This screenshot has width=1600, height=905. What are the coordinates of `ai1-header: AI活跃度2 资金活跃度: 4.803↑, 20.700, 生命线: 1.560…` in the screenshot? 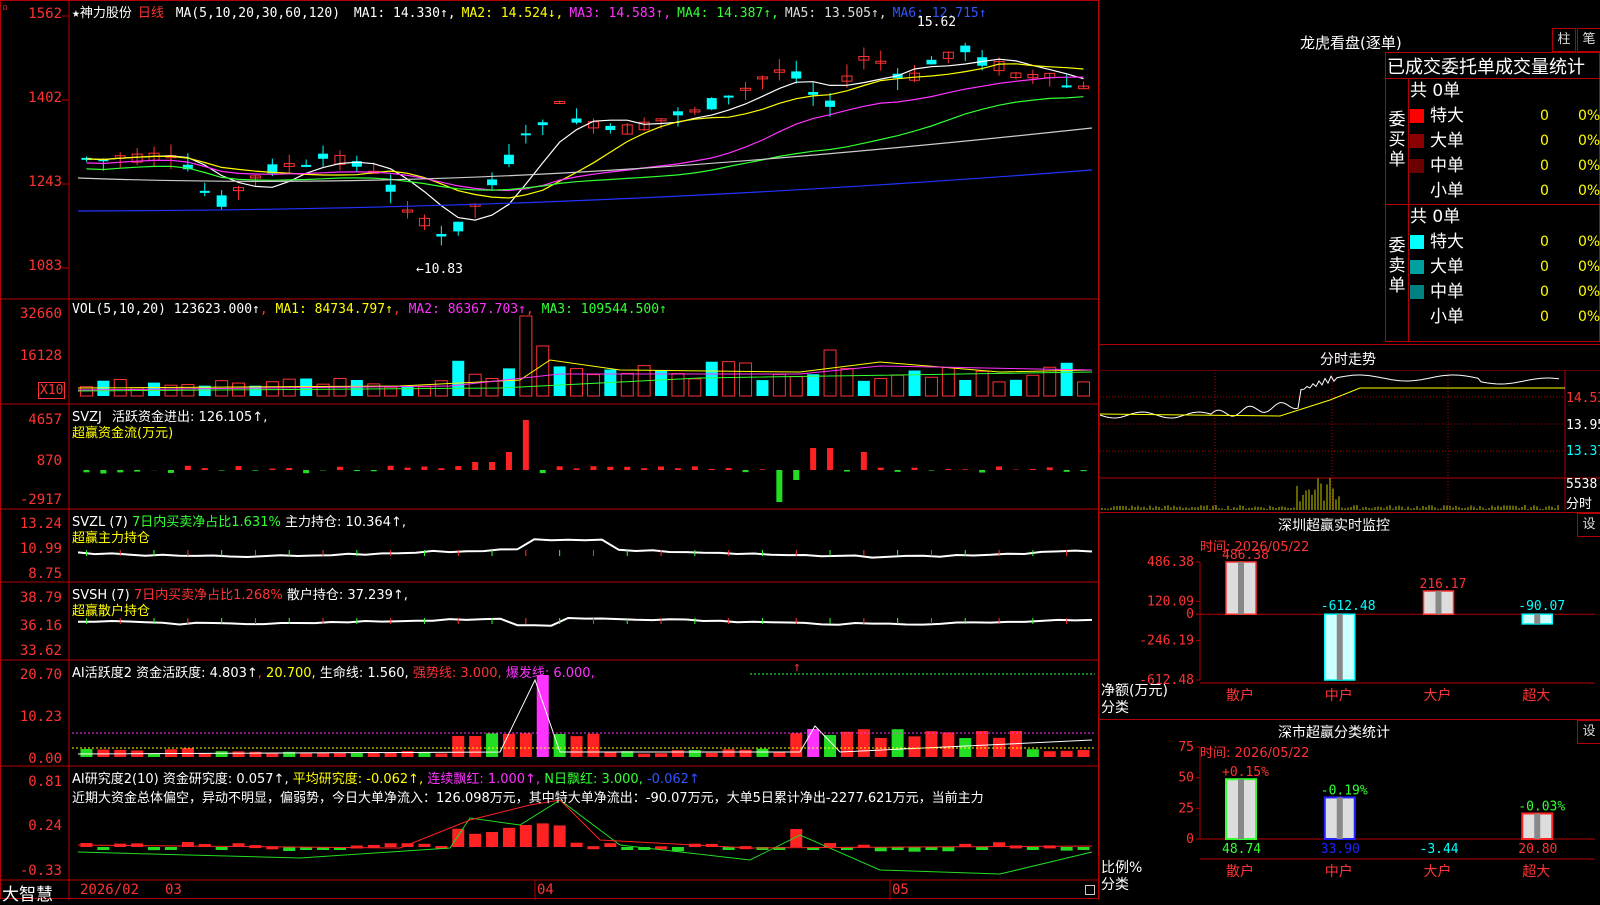 It's located at (333, 671).